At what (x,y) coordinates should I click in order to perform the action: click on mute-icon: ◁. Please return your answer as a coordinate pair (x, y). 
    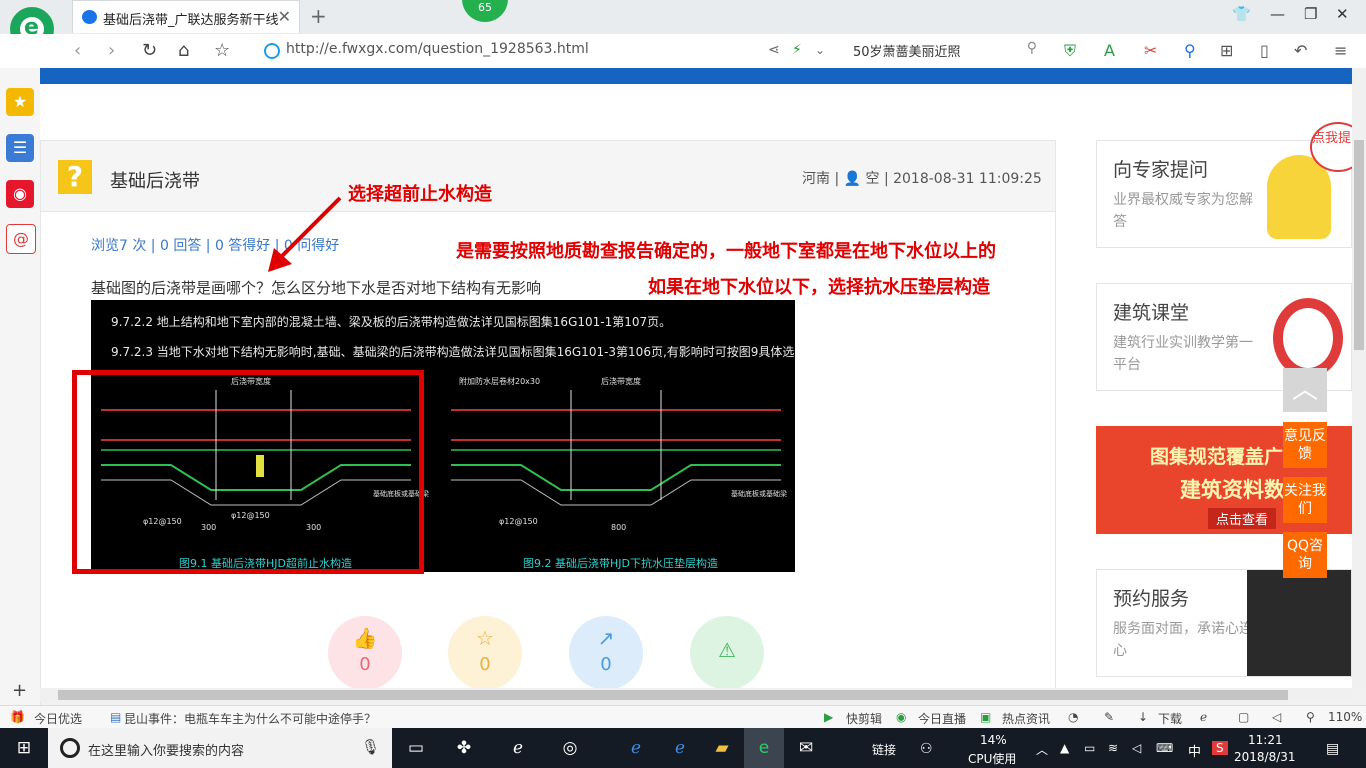
    Looking at the image, I should click on (1276, 717).